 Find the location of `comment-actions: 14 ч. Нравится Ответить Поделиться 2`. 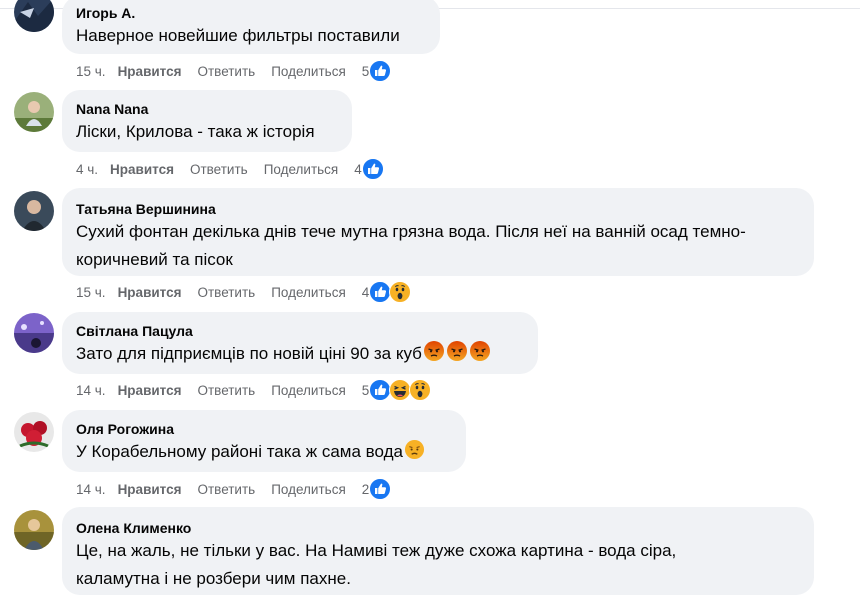

comment-actions: 14 ч. Нравится Ответить Поделиться 2 is located at coordinates (241, 489).